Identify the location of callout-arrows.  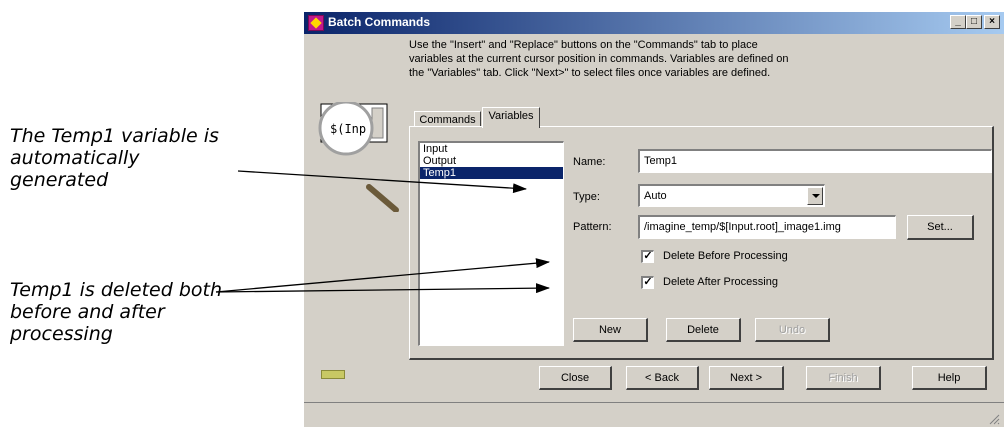
(382, 232).